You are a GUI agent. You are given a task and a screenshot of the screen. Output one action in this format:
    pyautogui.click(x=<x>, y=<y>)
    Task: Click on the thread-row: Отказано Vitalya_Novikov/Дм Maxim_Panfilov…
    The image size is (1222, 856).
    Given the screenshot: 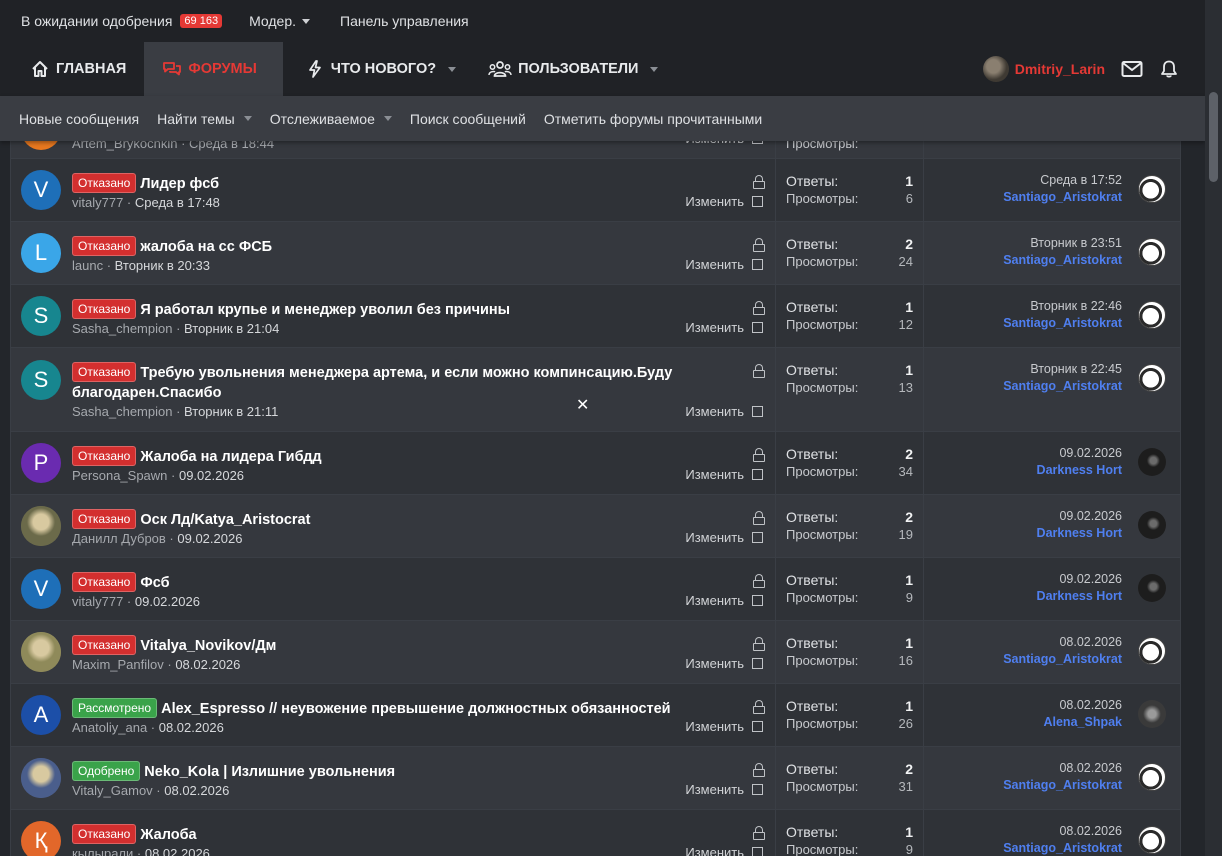 What is the action you would take?
    pyautogui.click(x=595, y=652)
    